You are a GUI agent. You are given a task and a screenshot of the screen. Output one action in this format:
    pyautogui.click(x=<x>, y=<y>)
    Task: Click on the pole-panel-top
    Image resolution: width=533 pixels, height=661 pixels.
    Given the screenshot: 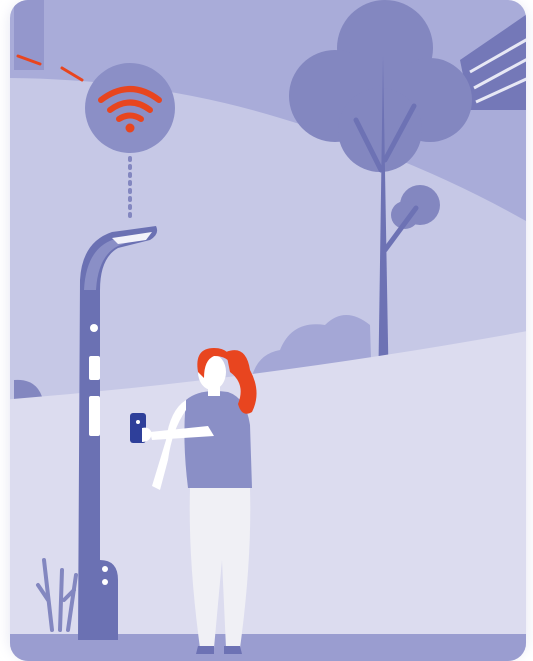 What is the action you would take?
    pyautogui.click(x=94, y=368)
    